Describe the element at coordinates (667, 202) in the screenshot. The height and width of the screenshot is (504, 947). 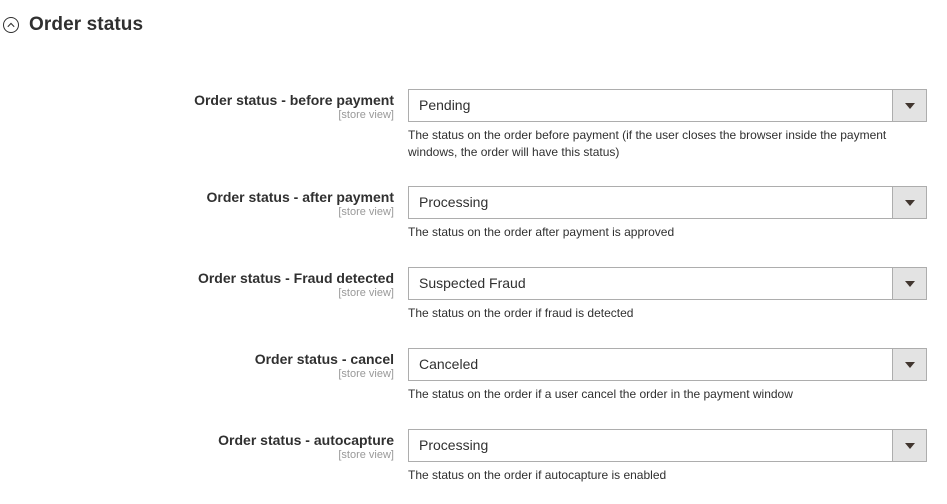
I see `order-status-after-payment-select: Processing` at that location.